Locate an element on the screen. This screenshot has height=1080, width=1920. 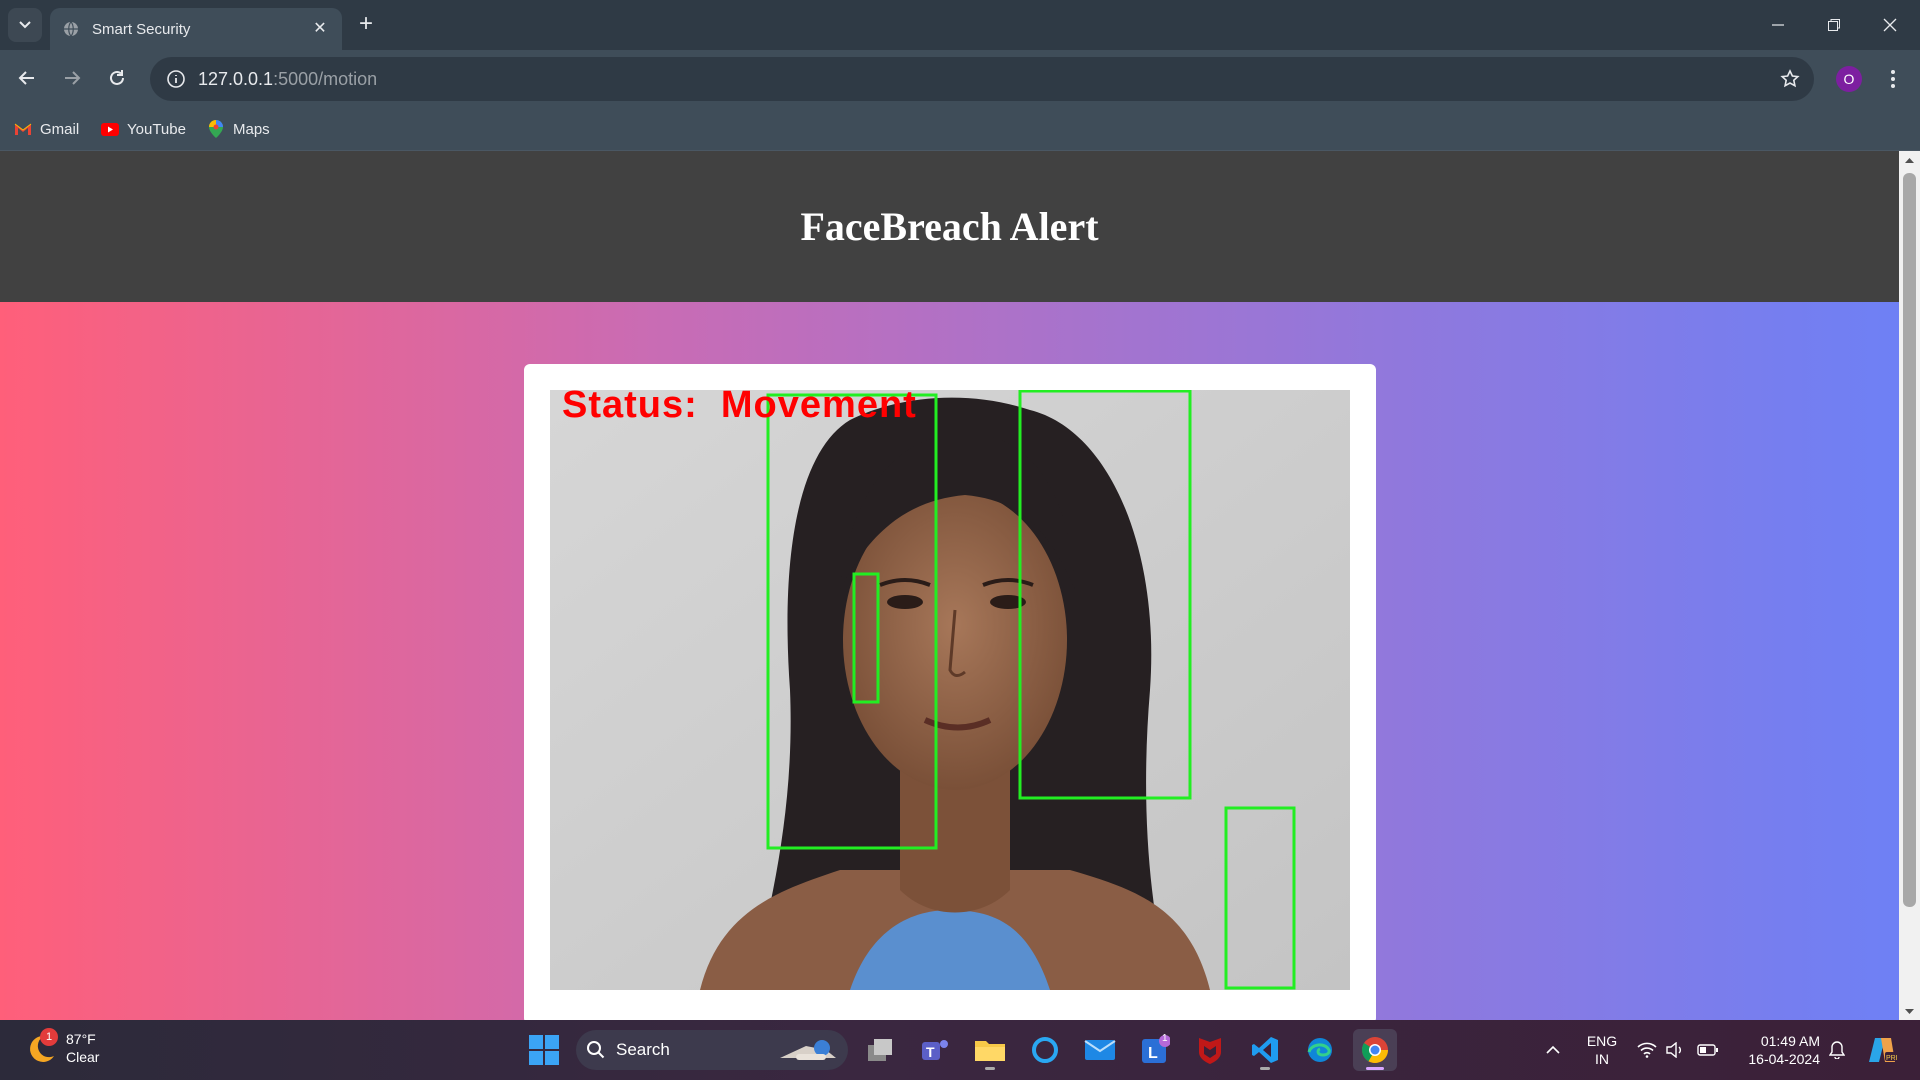
clock-date: 16-04-2024 is located at coordinates (1784, 1059).